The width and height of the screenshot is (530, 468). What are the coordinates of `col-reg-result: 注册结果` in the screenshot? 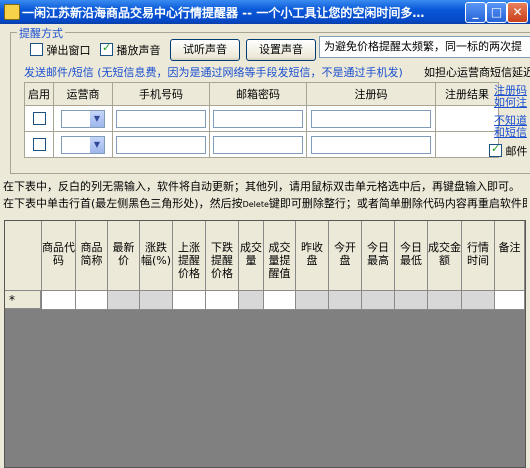 It's located at (467, 94).